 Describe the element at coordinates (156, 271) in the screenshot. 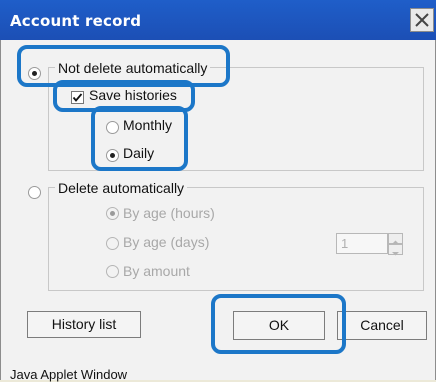

I see `by-amount-label: By amount` at that location.